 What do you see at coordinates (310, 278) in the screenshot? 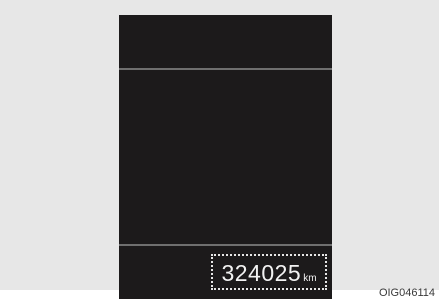
I see `odometer-unit: km` at bounding box center [310, 278].